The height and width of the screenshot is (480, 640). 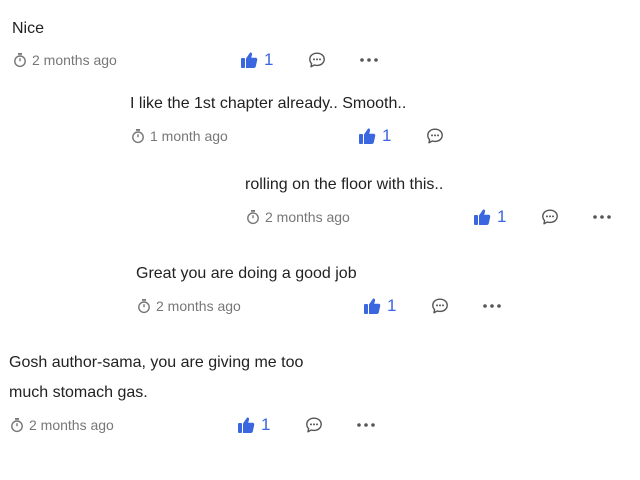 I want to click on comment-text-line: much stomach gas., so click(x=78, y=392).